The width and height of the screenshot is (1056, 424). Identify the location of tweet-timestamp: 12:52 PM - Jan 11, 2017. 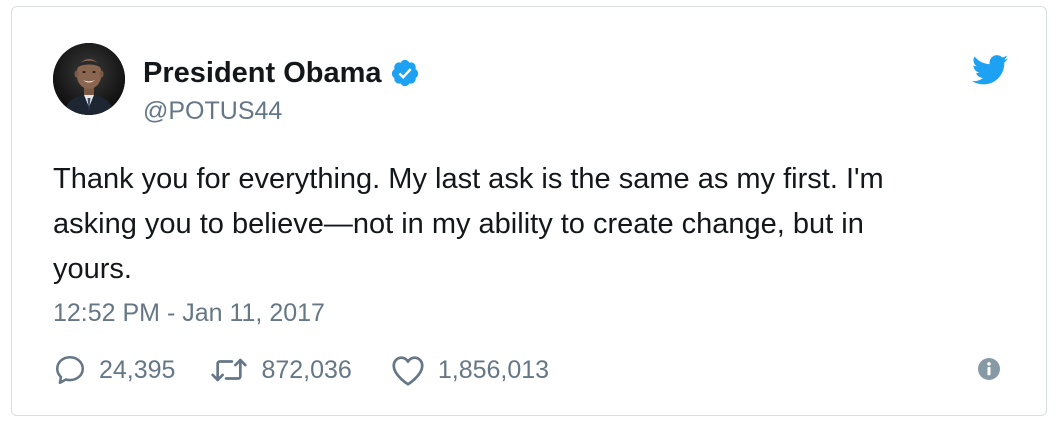
(189, 313).